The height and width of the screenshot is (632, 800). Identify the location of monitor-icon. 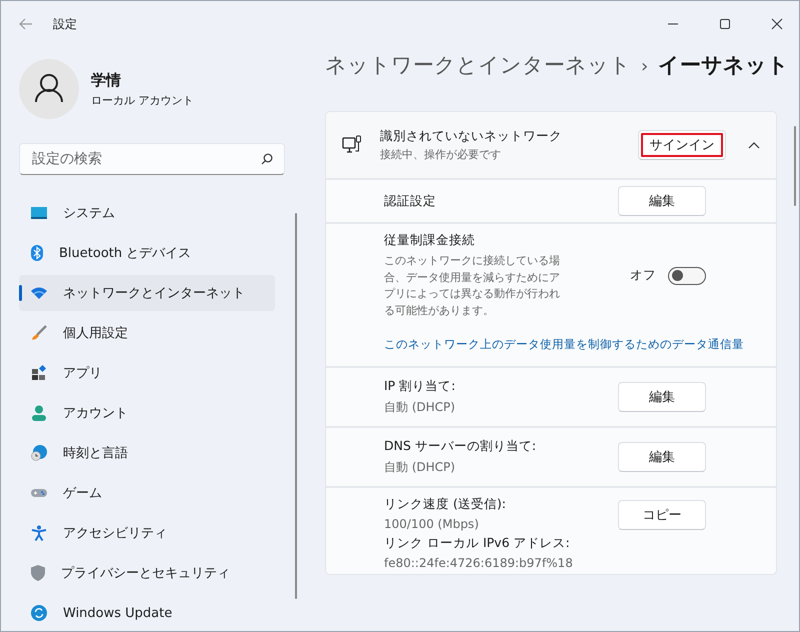
(39, 213).